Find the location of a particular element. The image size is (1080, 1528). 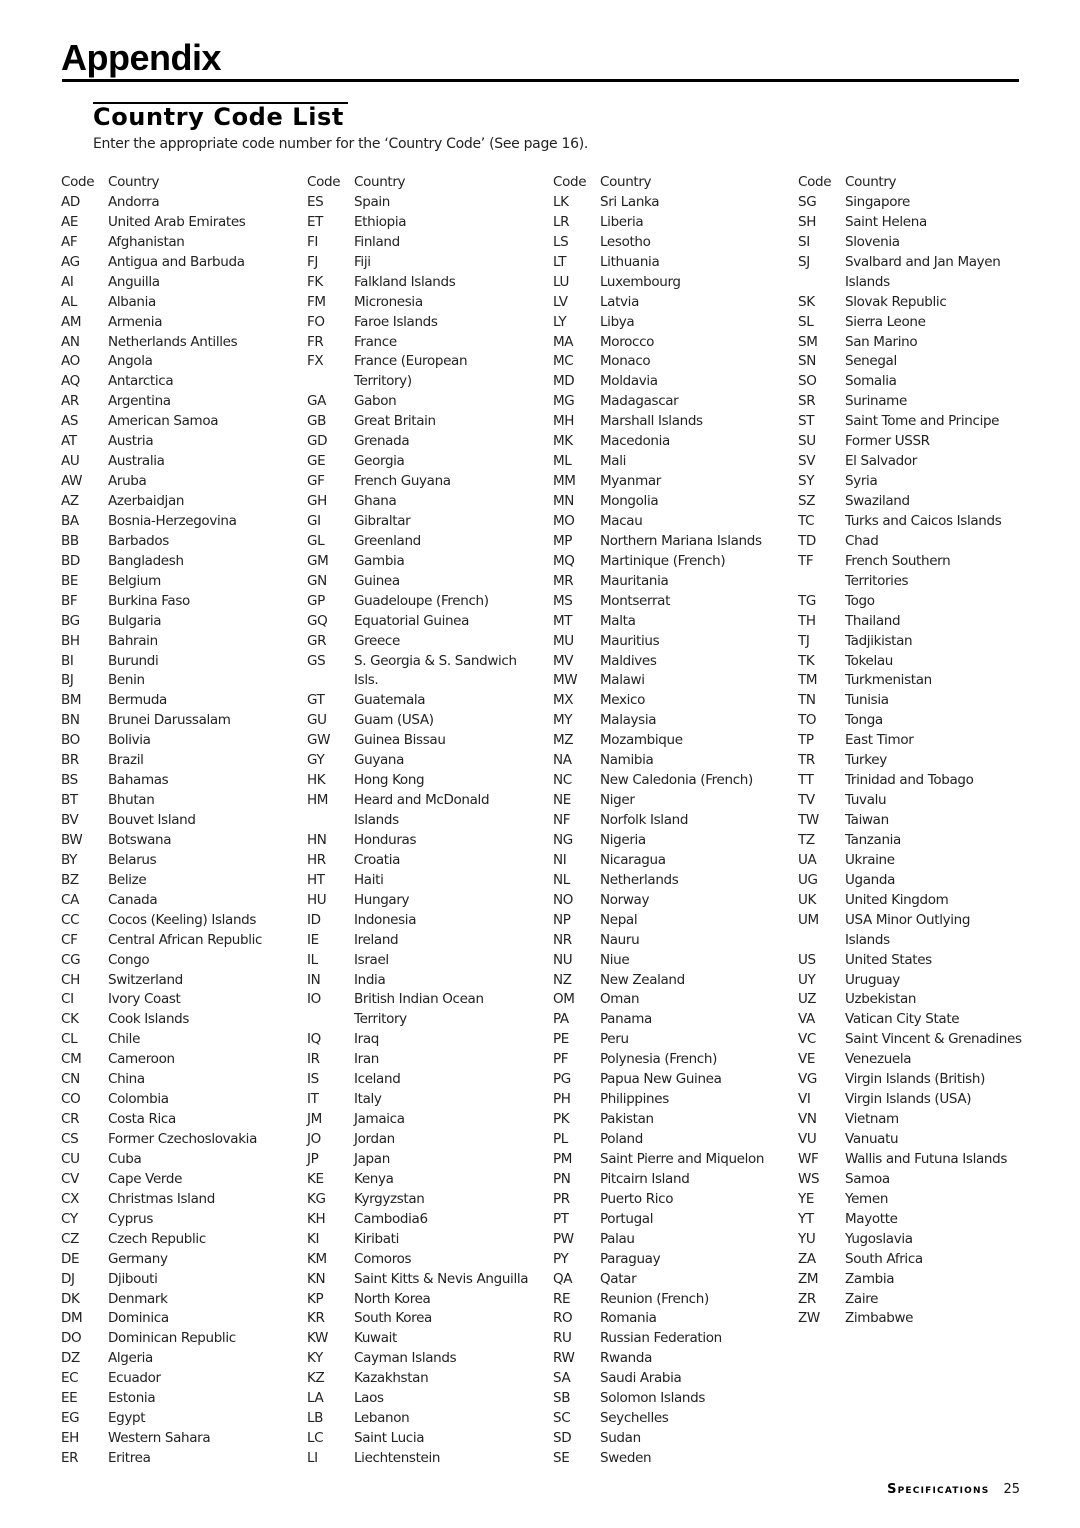

country-code-row: KG Kyrgyzstan is located at coordinates (427, 1200).